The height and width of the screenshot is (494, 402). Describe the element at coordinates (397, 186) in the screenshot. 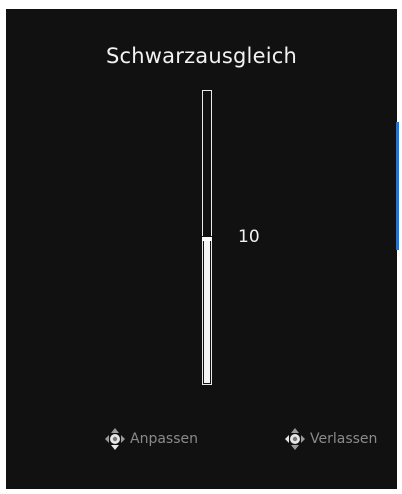

I see `menu-accent-bar` at that location.